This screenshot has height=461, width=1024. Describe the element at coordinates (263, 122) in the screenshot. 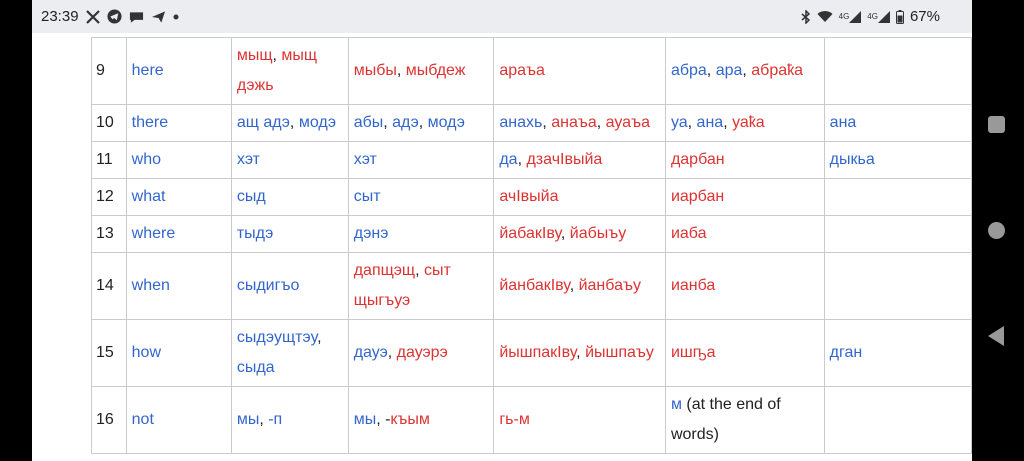

I see `word-link: ащ адэ` at that location.